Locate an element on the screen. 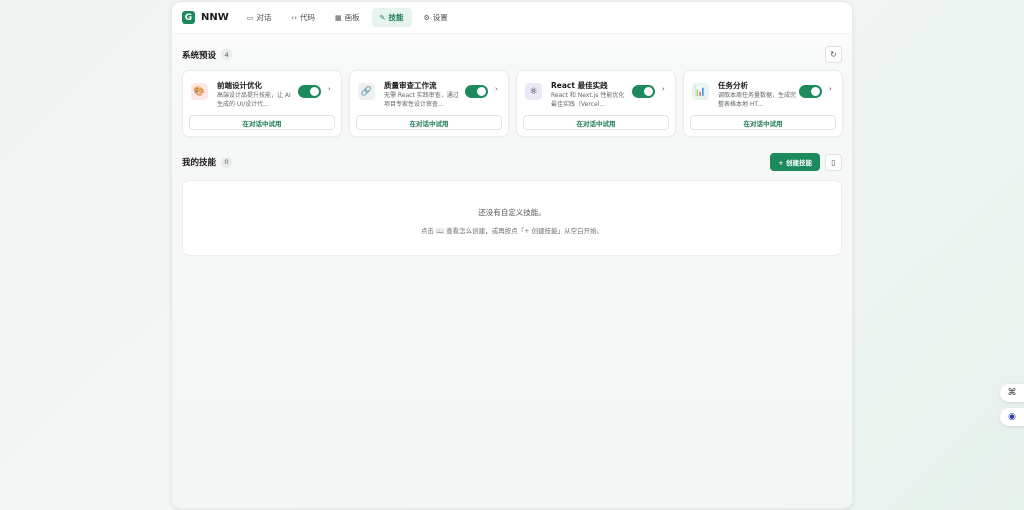 This screenshot has height=510, width=1024. shortcut-icon: ⌘ is located at coordinates (1012, 393).